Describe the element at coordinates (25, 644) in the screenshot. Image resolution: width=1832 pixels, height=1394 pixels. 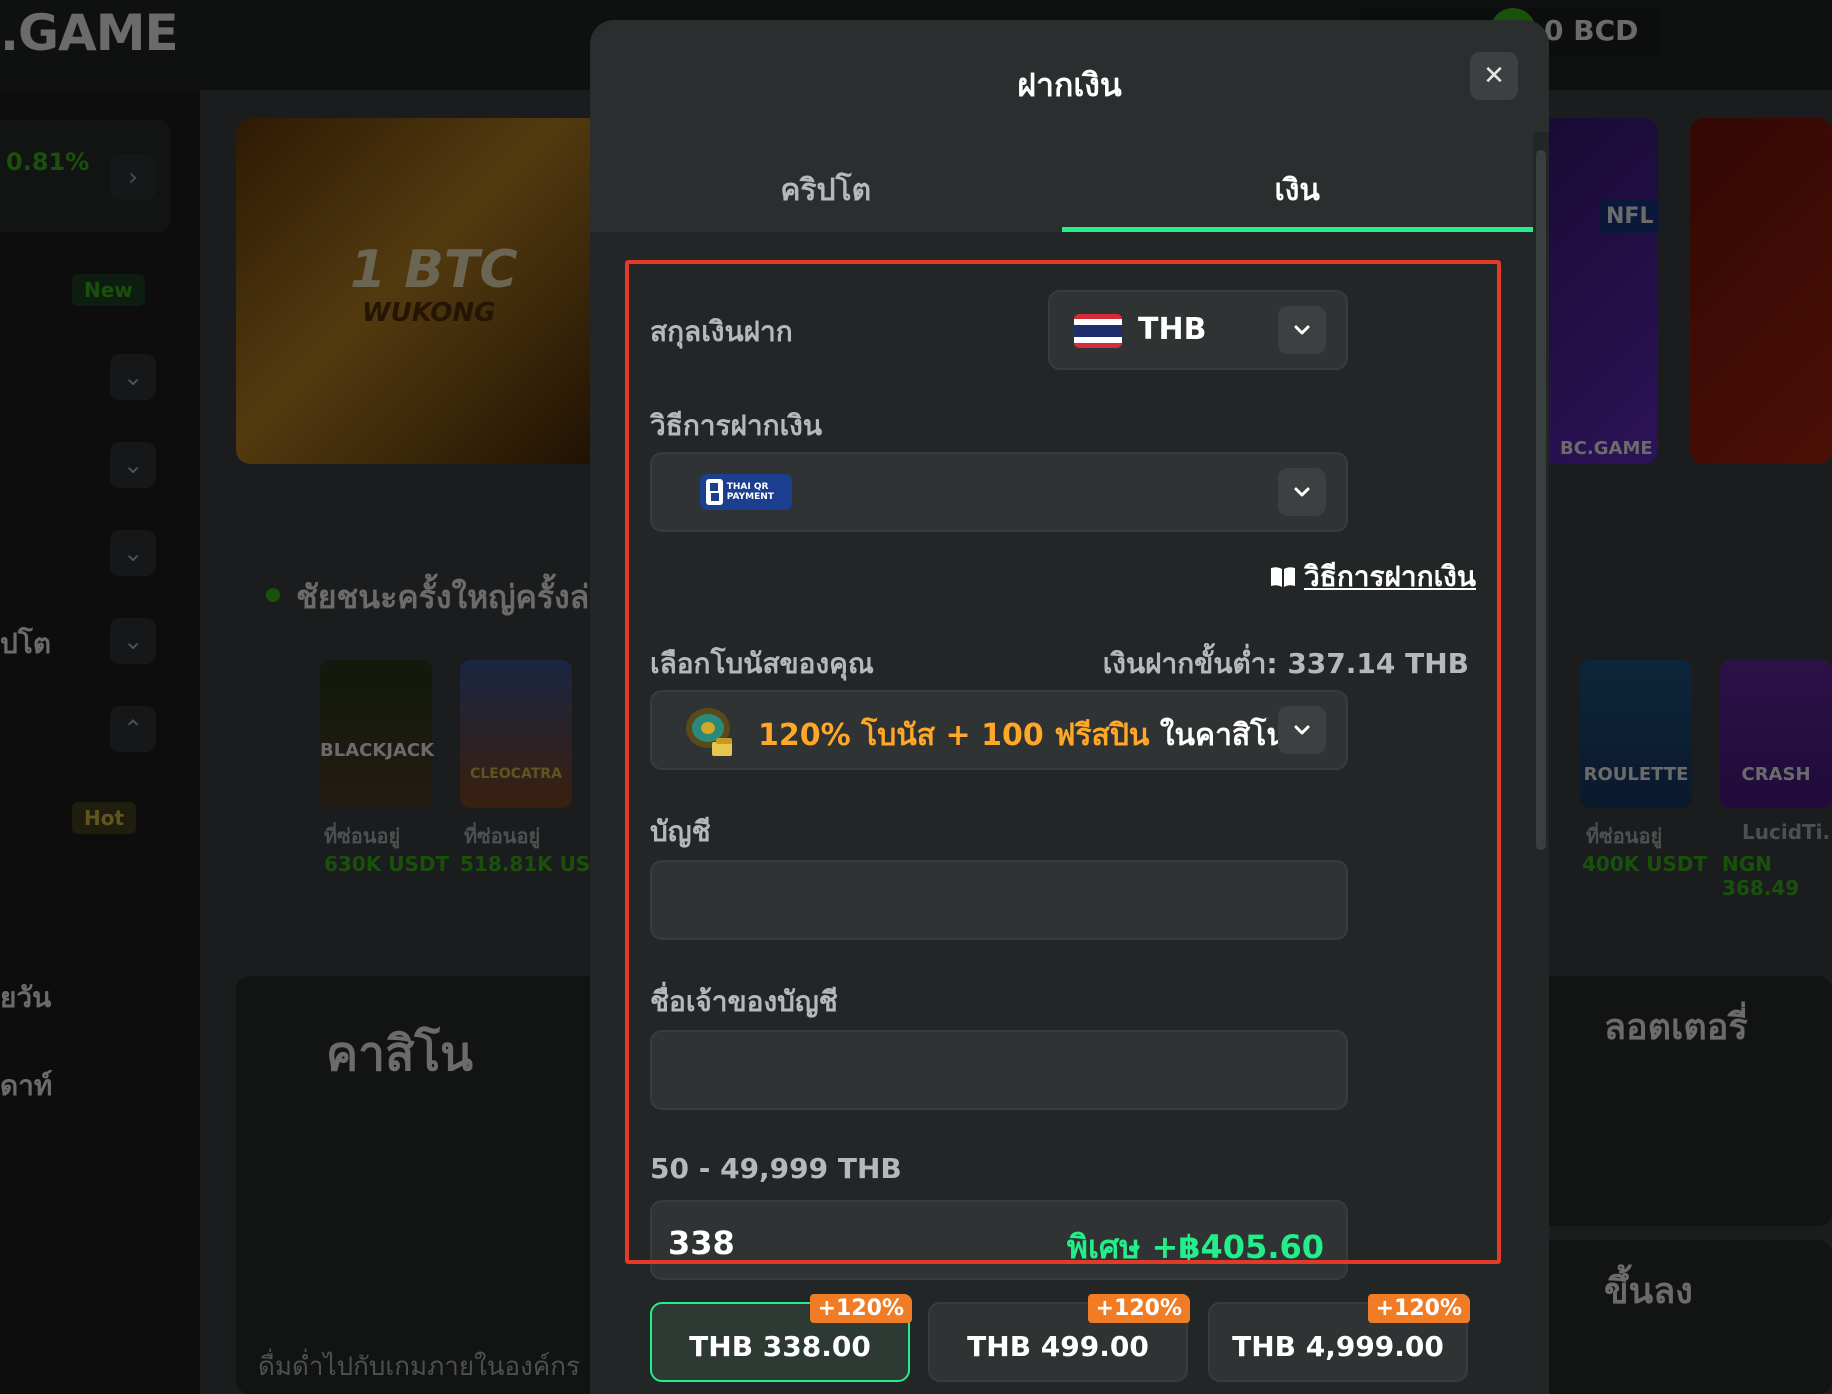
I see `sidebar-item-crypto: ปโต` at that location.